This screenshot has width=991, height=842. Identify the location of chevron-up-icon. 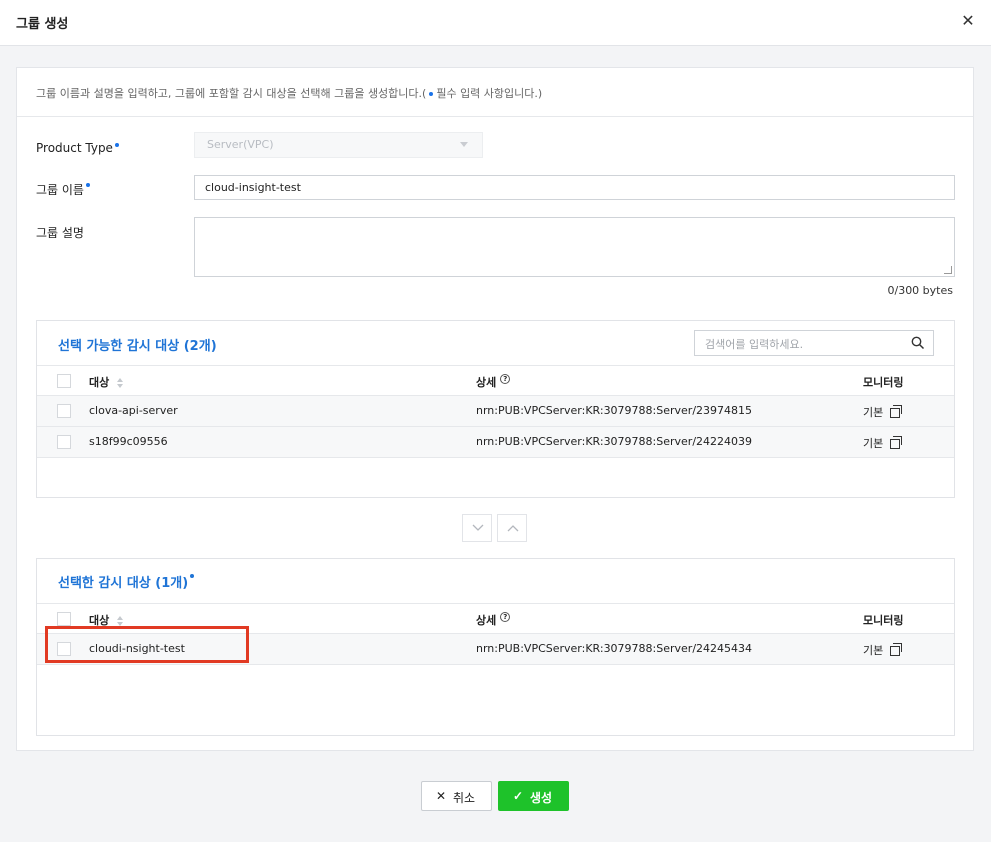
(513, 528).